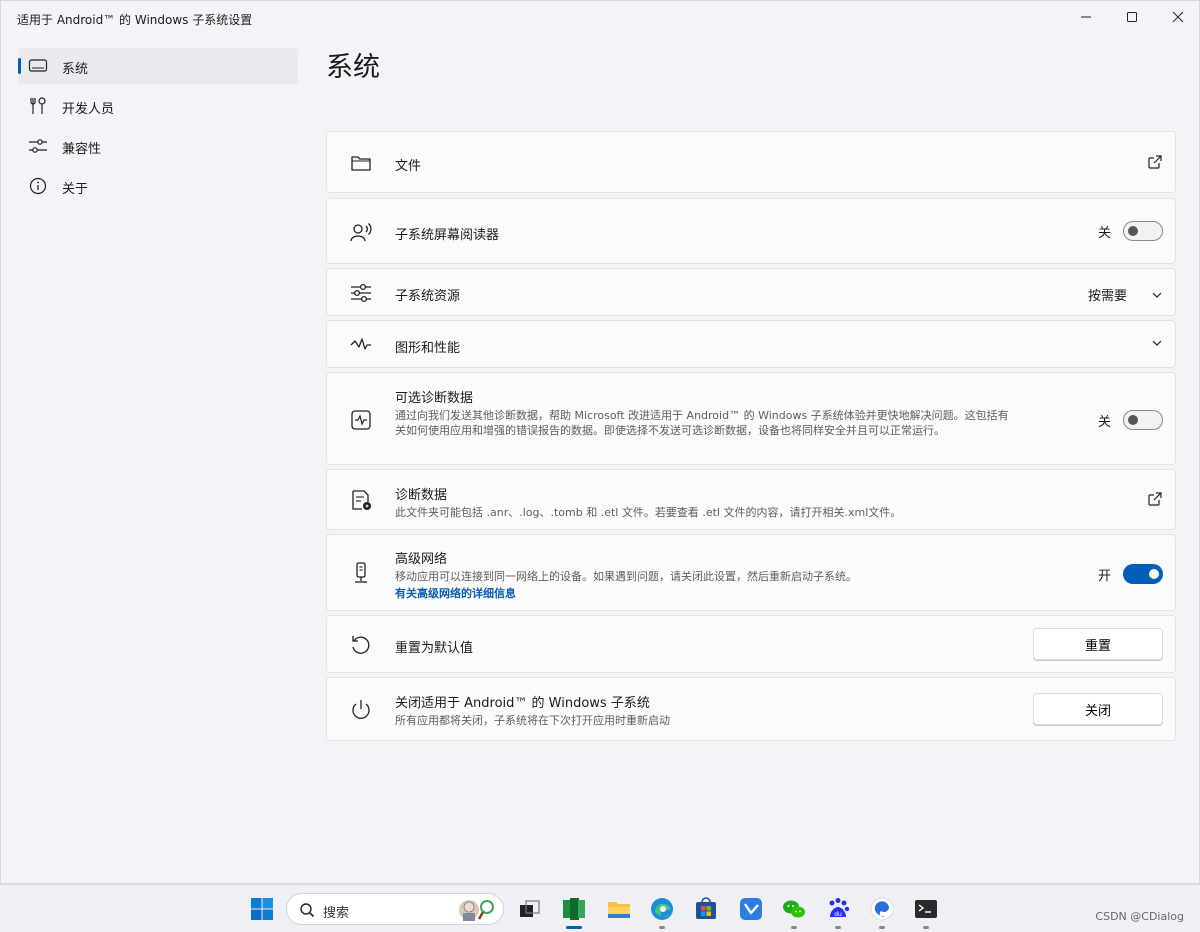 This screenshot has width=1200, height=932. I want to click on performance-icon, so click(360, 344).